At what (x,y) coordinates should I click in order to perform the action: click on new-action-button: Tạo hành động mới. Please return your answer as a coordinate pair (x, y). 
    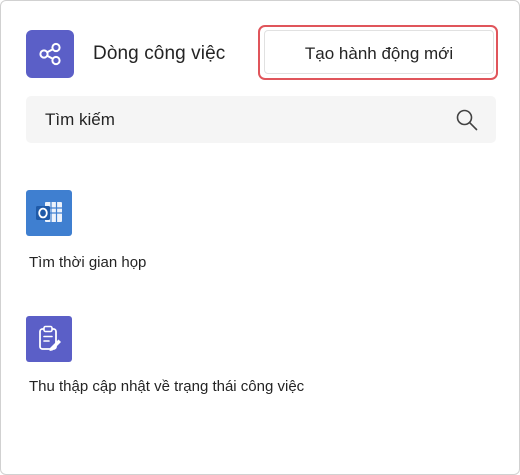
    Looking at the image, I should click on (379, 52).